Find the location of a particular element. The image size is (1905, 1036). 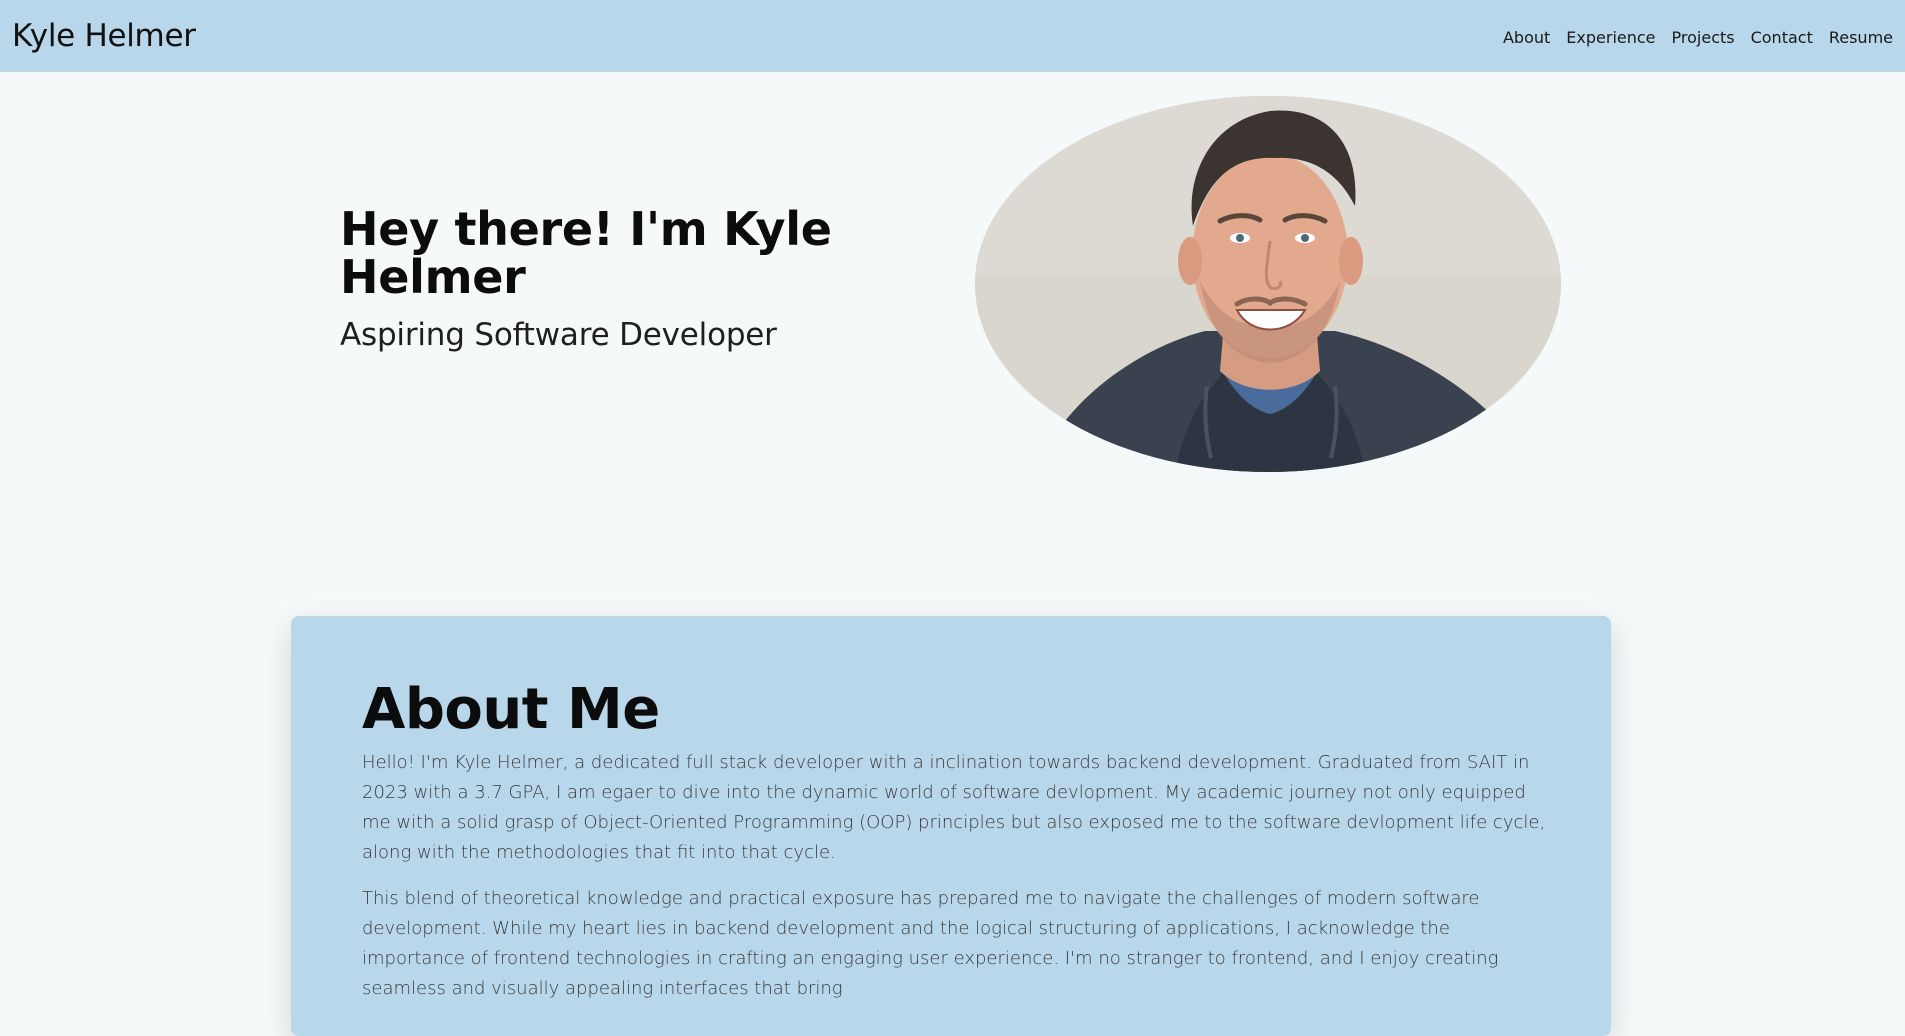

nav-links: About Experience Projects Contact Resume is located at coordinates (1698, 37).